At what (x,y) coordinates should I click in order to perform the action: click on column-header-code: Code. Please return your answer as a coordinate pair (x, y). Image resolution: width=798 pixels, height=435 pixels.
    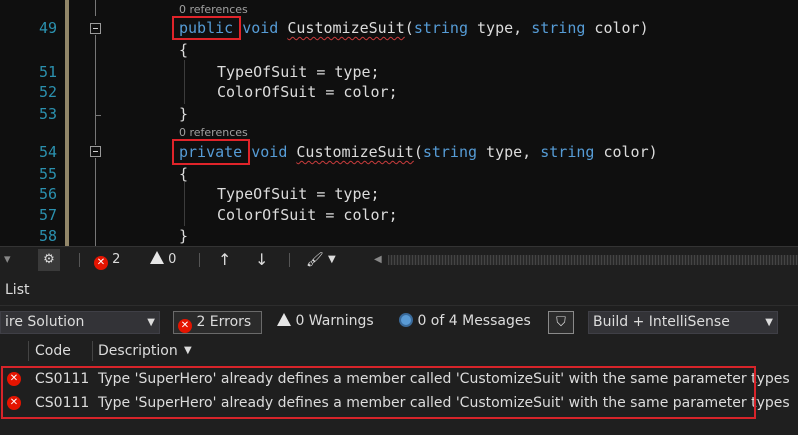
    Looking at the image, I should click on (53, 351).